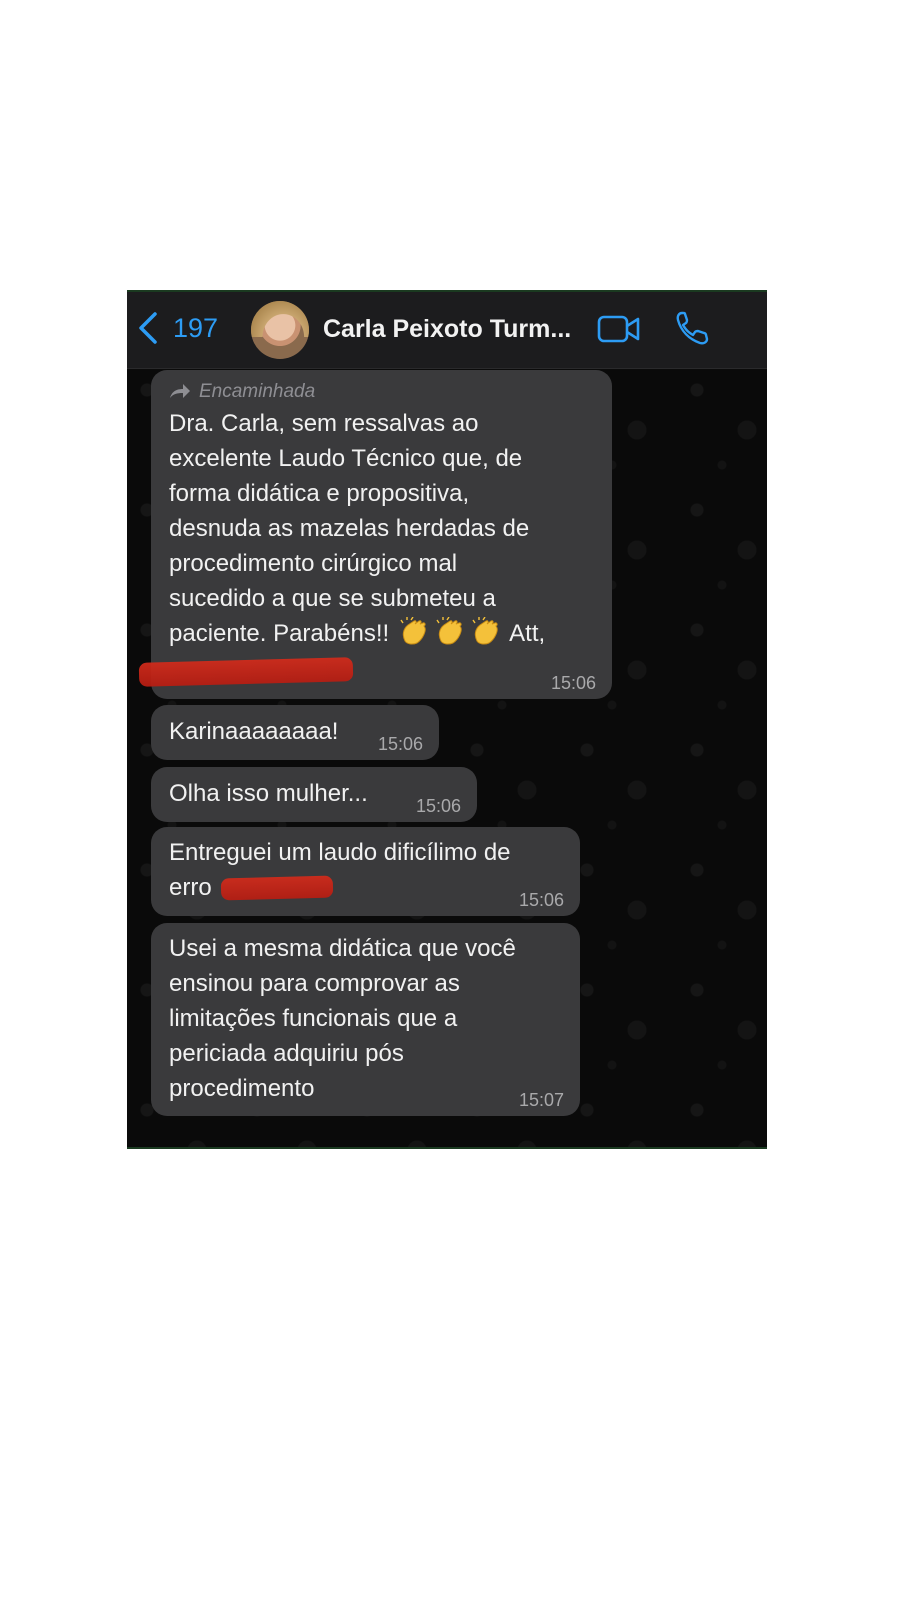 The width and height of the screenshot is (900, 1600). What do you see at coordinates (541, 1100) in the screenshot?
I see `message-time: 15:07` at bounding box center [541, 1100].